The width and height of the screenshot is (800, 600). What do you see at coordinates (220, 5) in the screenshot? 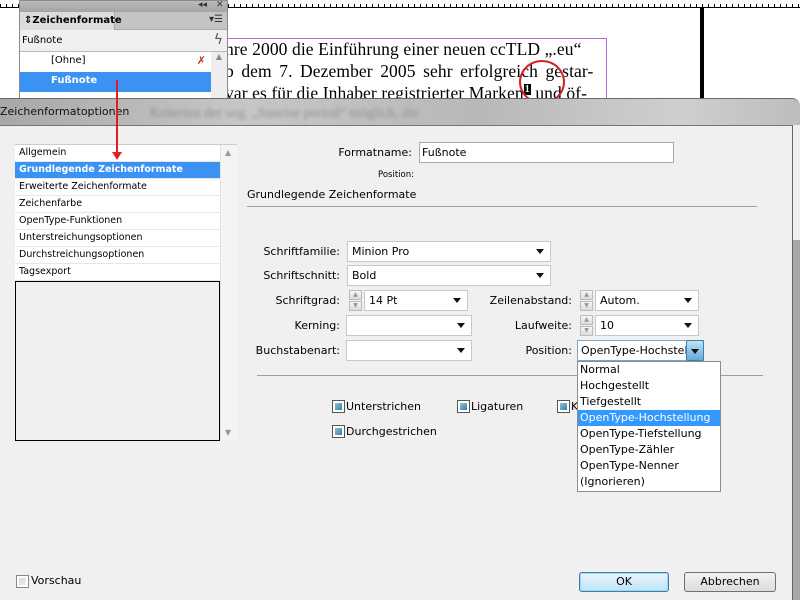
I see `close-icon: ✕` at bounding box center [220, 5].